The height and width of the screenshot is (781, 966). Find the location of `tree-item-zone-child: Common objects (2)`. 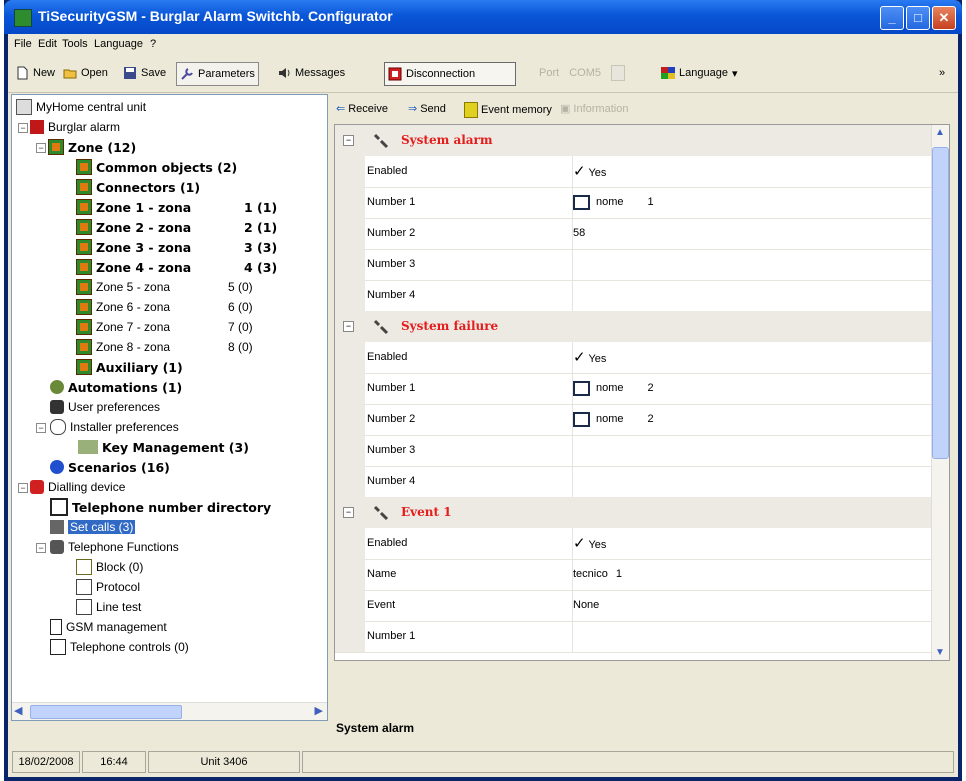

tree-item-zone-child: Common objects (2) is located at coordinates (156, 167).